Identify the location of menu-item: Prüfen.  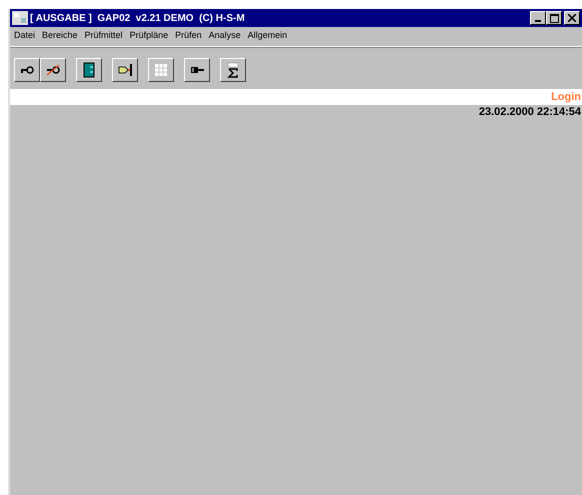
(188, 36).